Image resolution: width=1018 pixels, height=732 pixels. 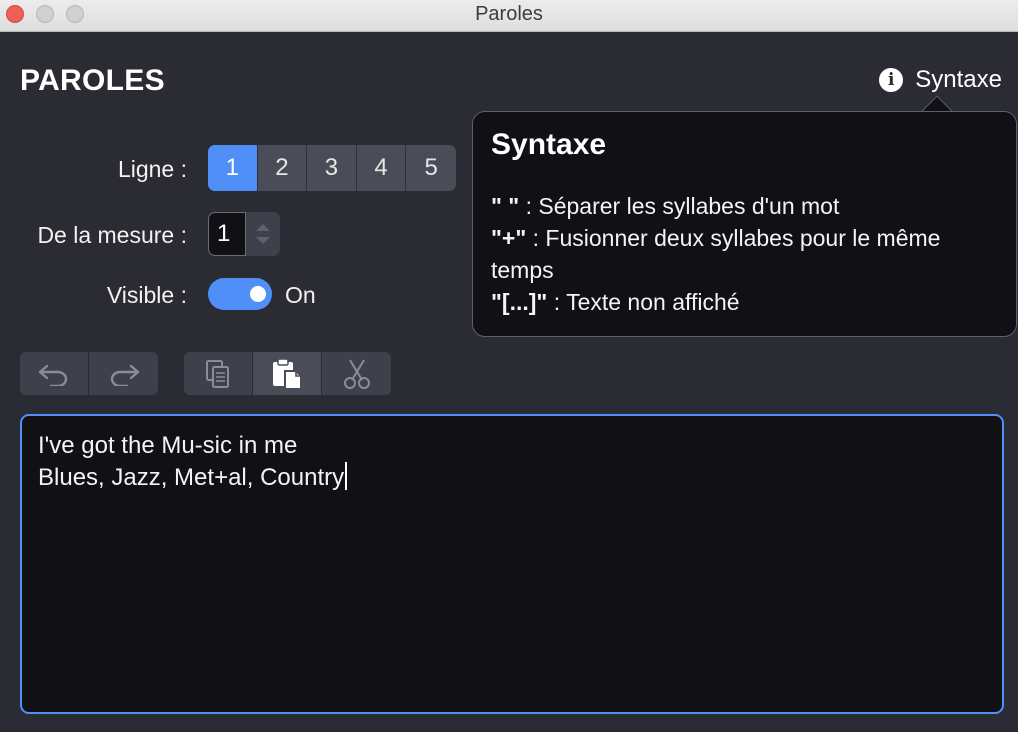 I want to click on lyrics-line-2-text: Blues, Jazz, Met+al, Country, so click(x=191, y=477).